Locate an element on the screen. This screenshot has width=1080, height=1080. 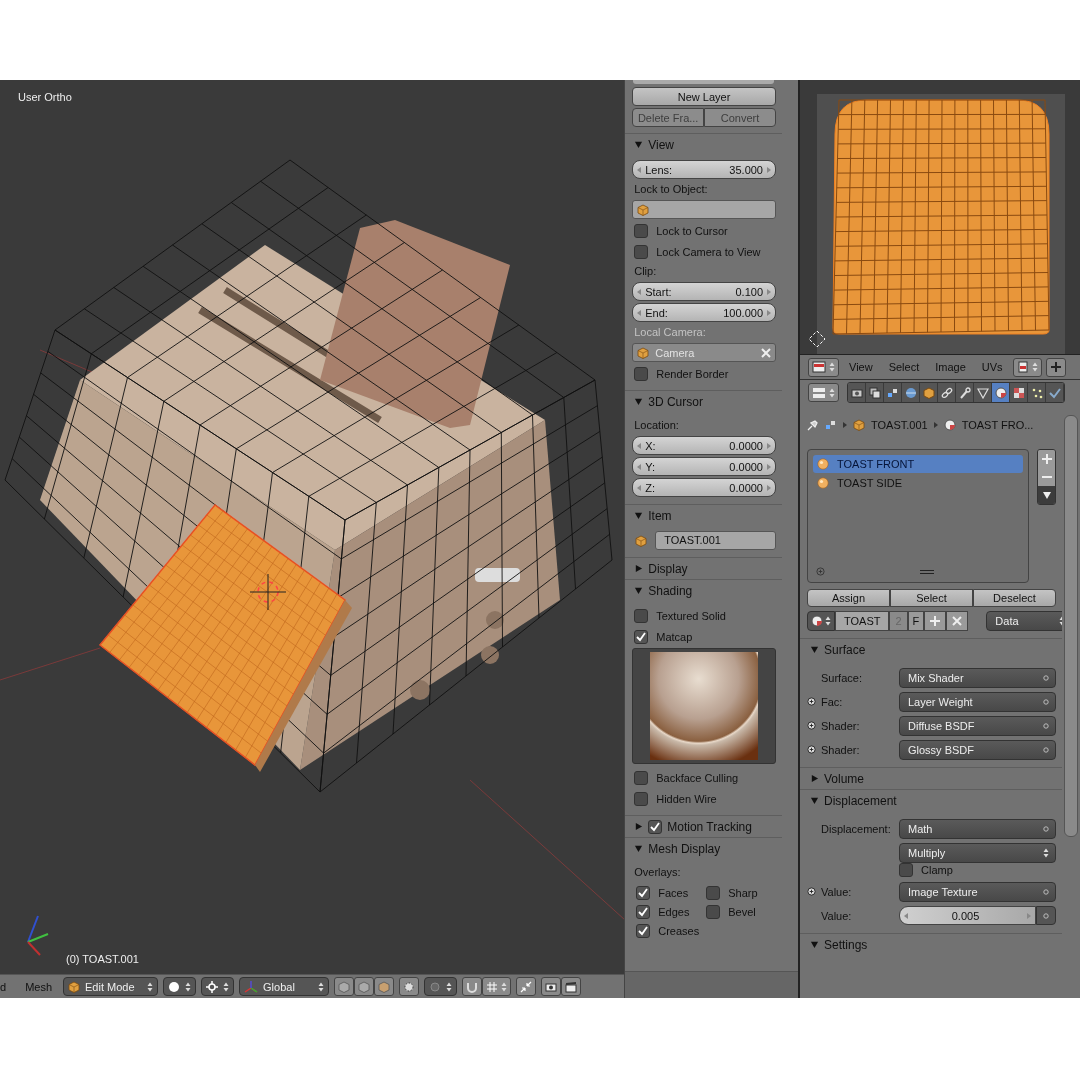
resize-grip-icon is located at coordinates (927, 572).